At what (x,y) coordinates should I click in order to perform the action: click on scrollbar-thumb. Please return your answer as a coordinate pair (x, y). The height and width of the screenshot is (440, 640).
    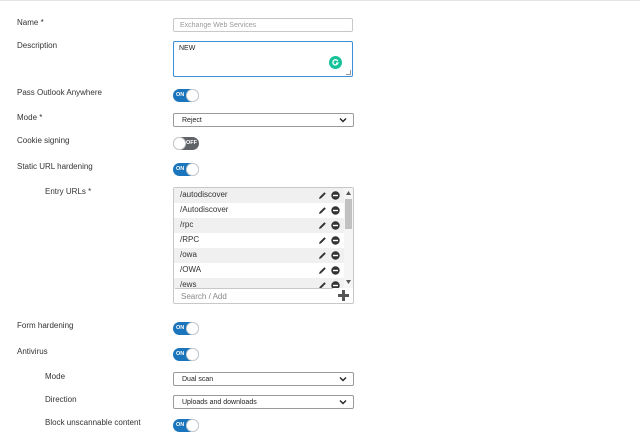
    Looking at the image, I should click on (348, 214).